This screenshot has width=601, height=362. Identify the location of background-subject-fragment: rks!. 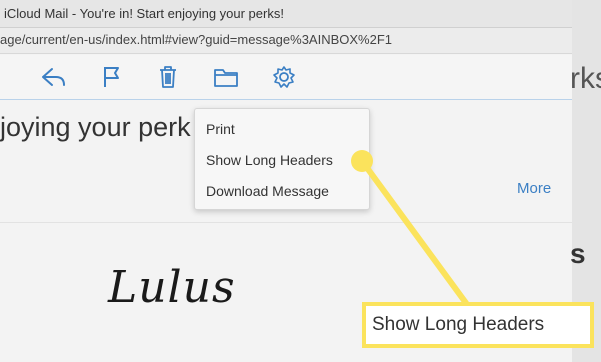
(585, 78).